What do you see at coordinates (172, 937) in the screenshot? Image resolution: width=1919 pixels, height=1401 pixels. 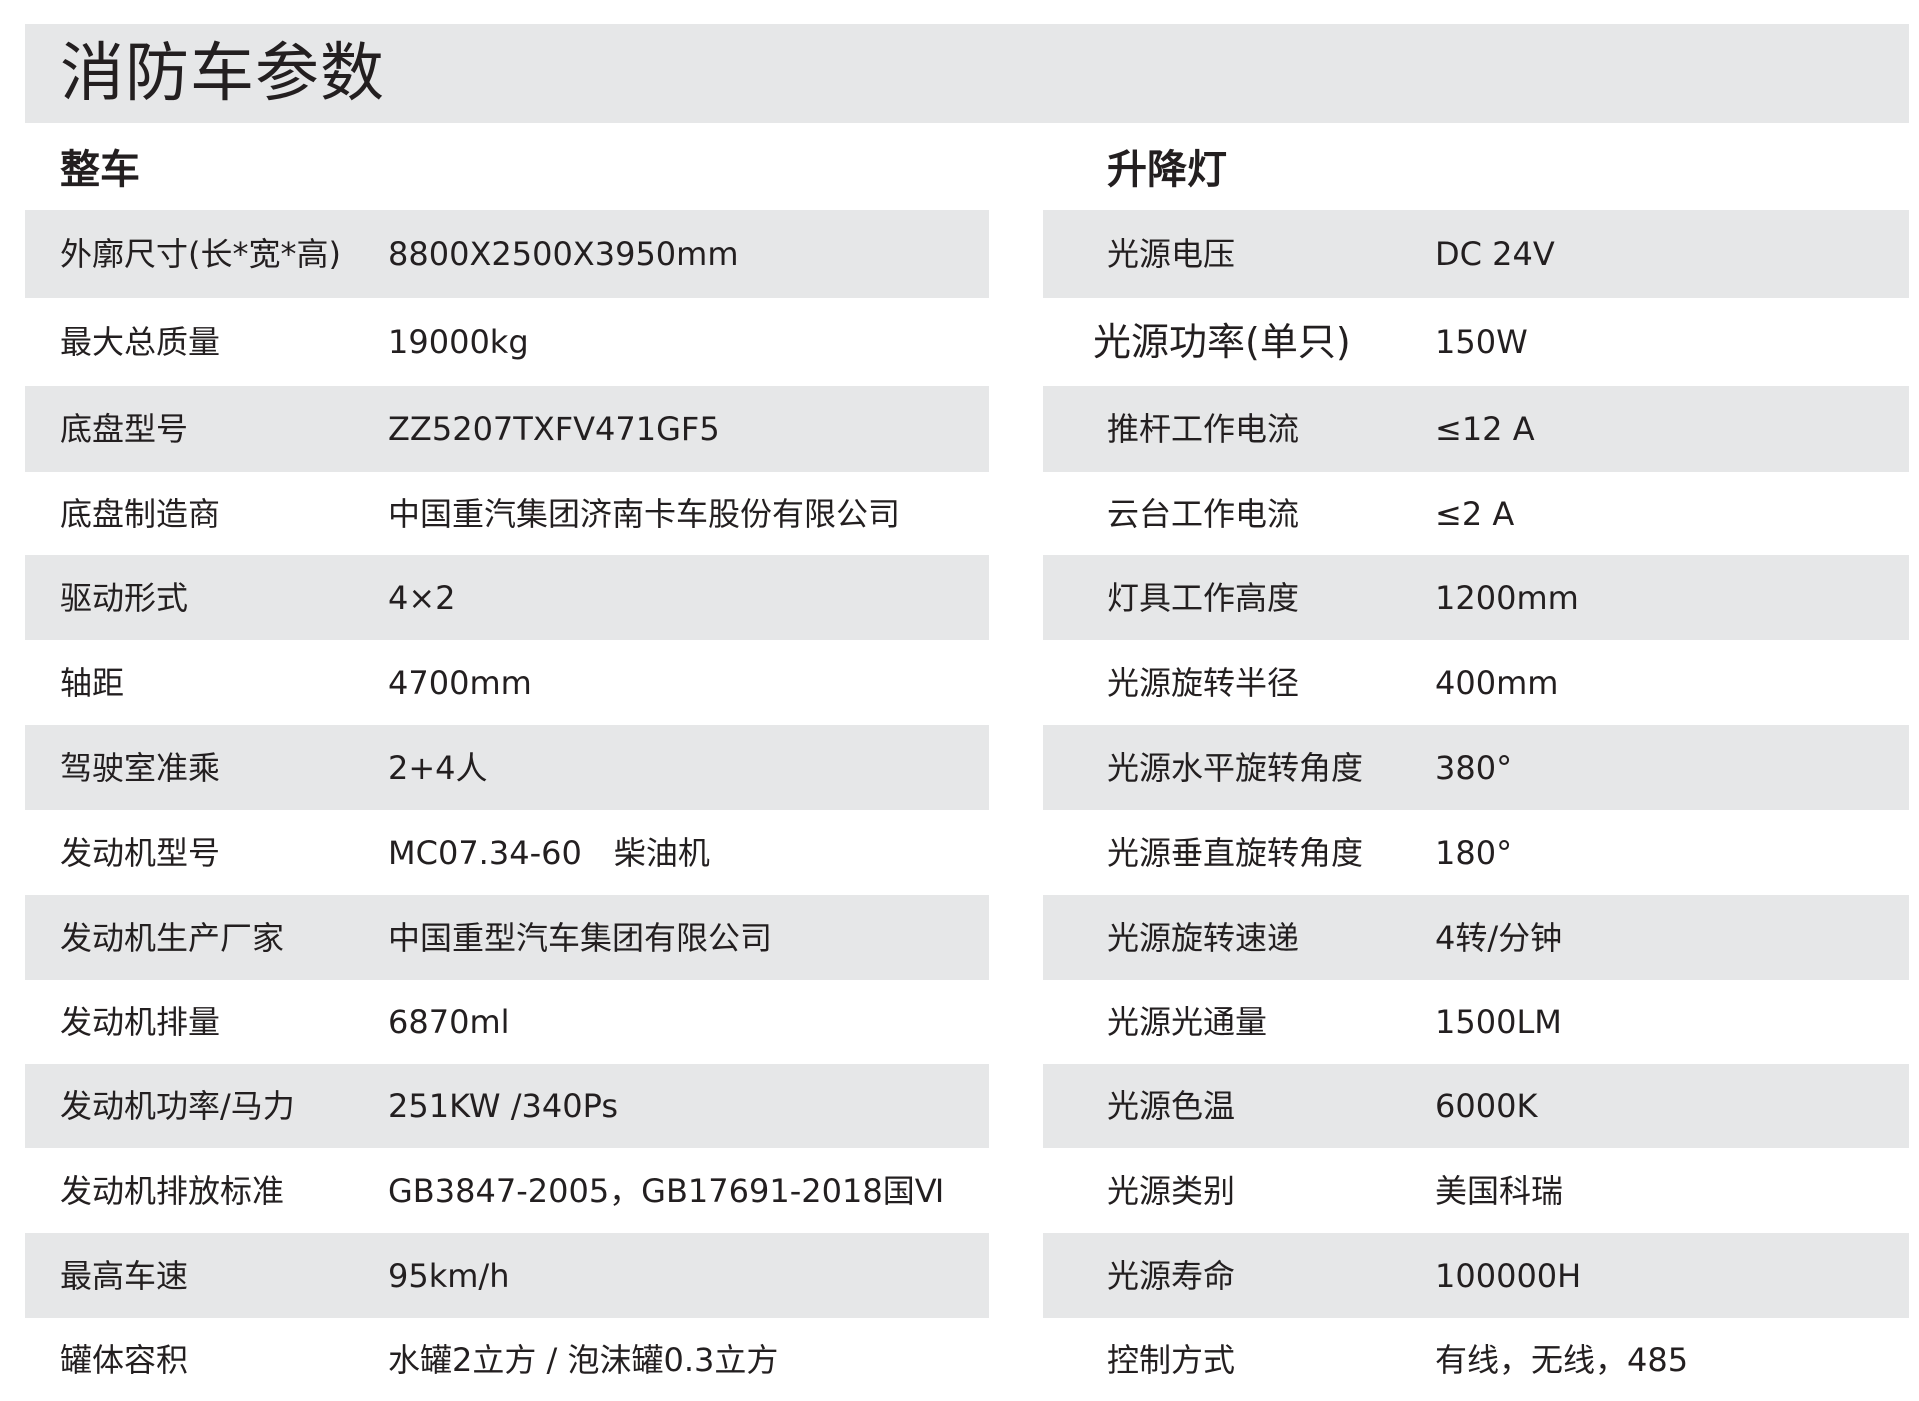 I see `row-label: 发动机生产厂家` at bounding box center [172, 937].